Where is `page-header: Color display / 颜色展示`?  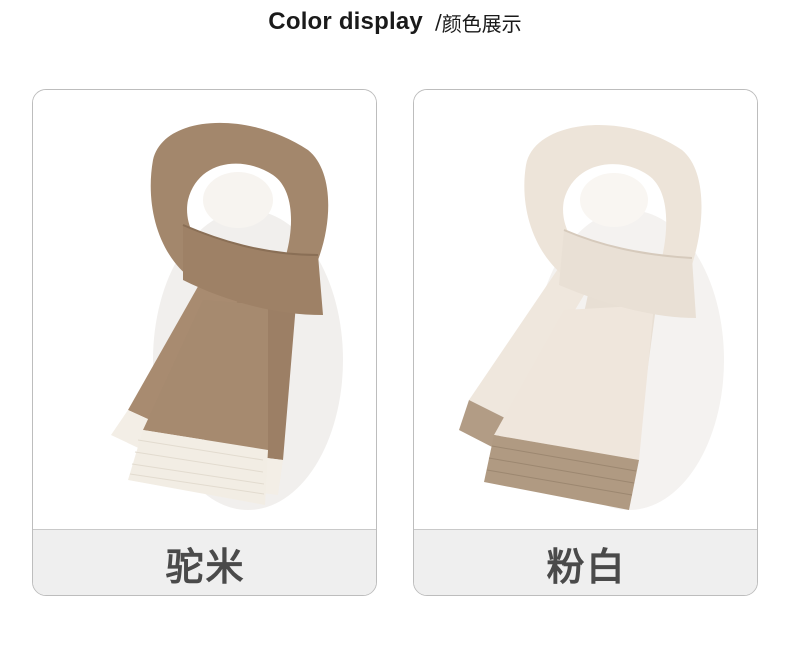 page-header: Color display / 颜色展示 is located at coordinates (395, 22).